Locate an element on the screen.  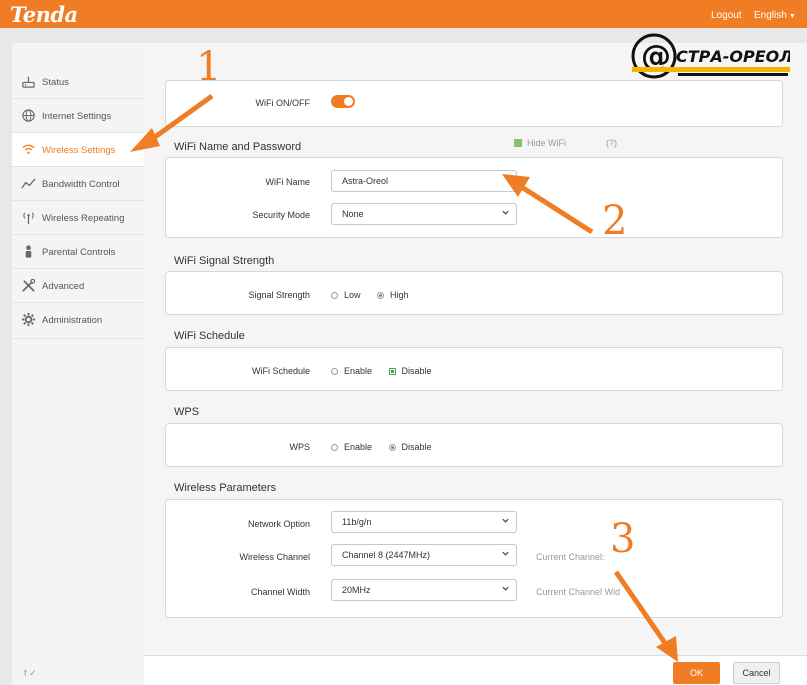
section-title-name-password: WiFi Name and Password is located at coordinates (238, 147).